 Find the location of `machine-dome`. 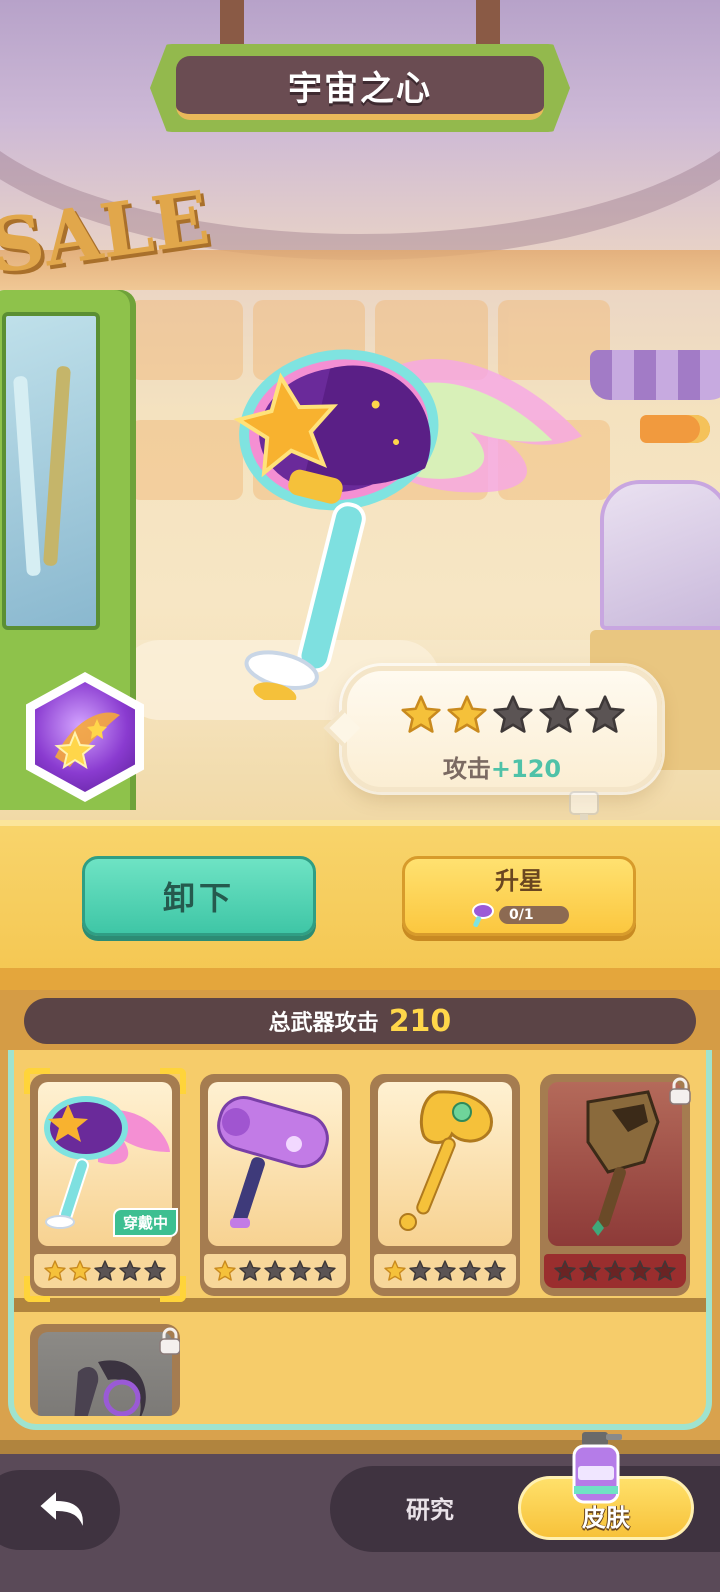

machine-dome is located at coordinates (660, 555).